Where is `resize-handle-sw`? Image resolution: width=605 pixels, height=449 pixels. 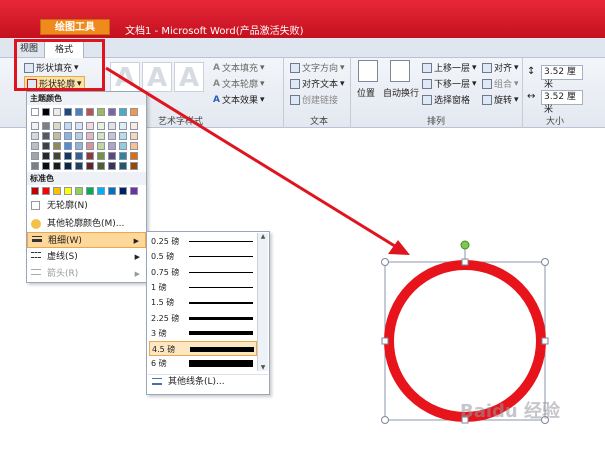
resize-handle-sw is located at coordinates (385, 420).